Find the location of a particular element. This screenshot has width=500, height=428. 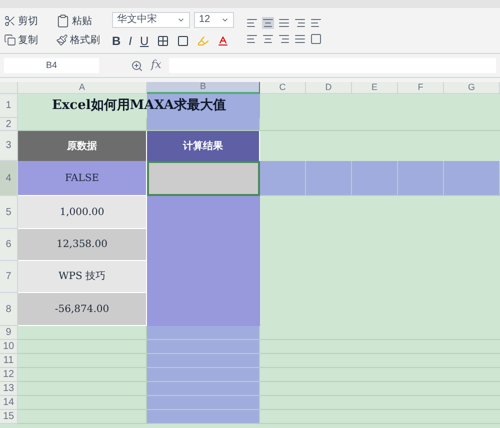

row-header: 14 is located at coordinates (9, 403).